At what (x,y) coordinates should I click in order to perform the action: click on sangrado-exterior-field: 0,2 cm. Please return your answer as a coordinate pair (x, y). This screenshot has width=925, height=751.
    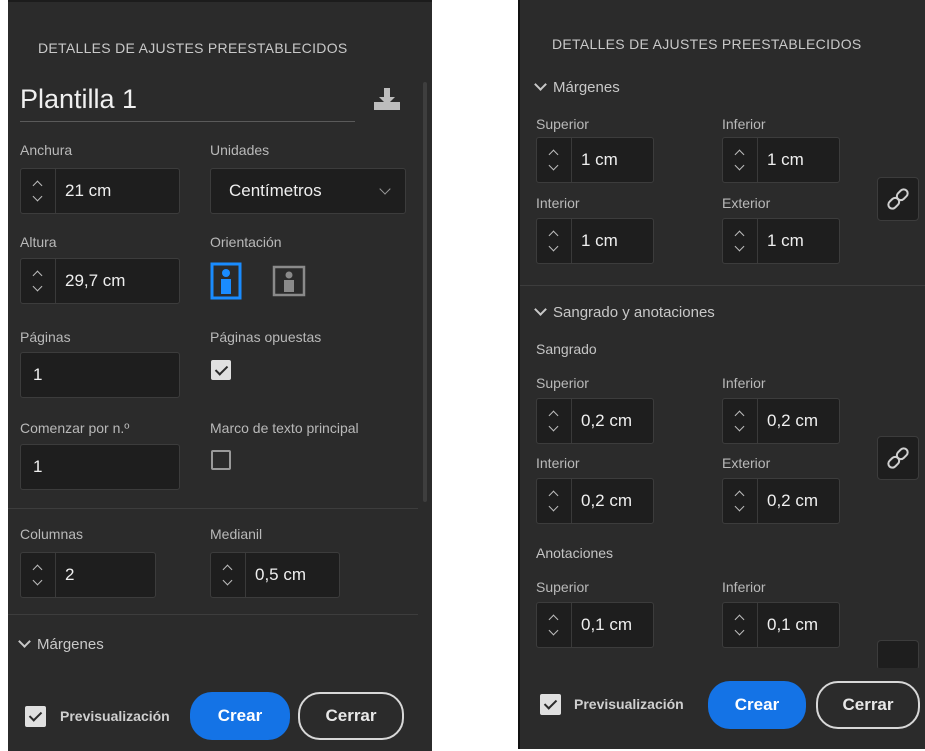
    Looking at the image, I should click on (781, 501).